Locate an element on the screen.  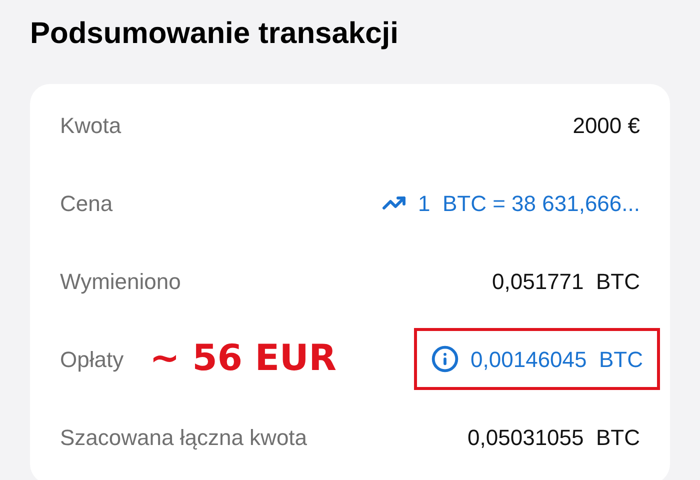
row-value: 0,05031055 BTC is located at coordinates (554, 438).